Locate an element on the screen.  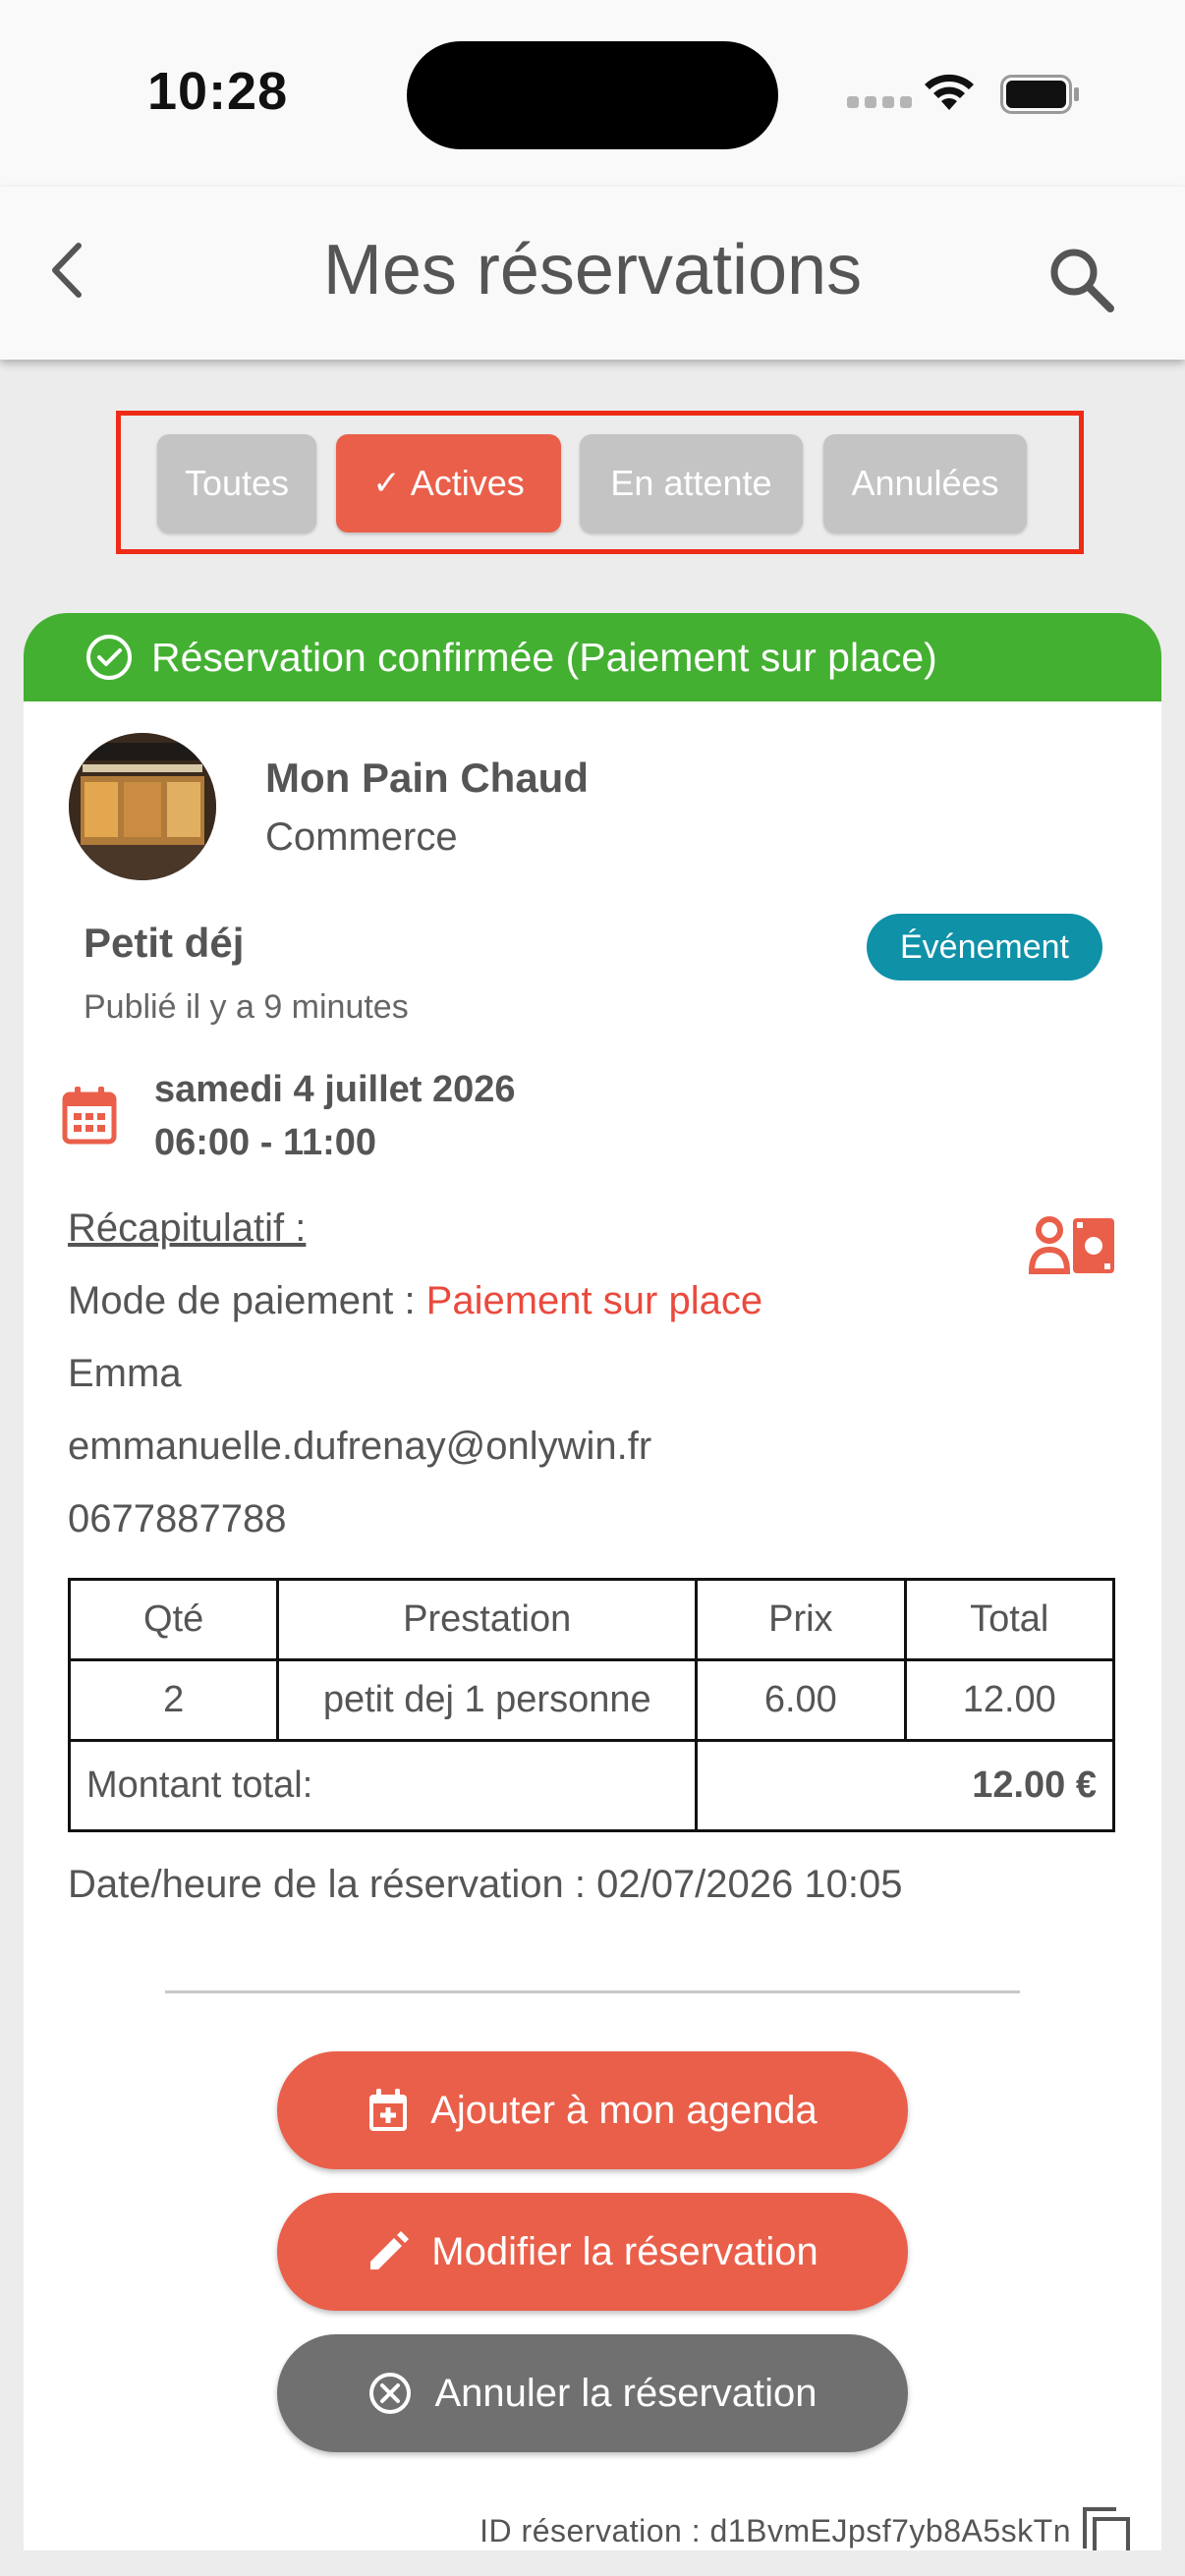
calendar-add-icon is located at coordinates (388, 2110).